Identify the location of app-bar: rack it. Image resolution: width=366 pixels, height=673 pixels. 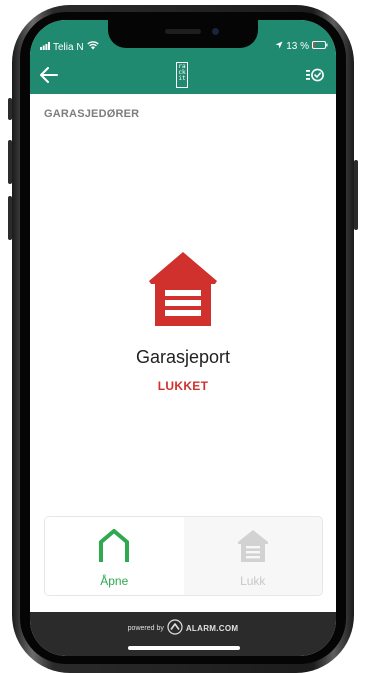
(183, 77).